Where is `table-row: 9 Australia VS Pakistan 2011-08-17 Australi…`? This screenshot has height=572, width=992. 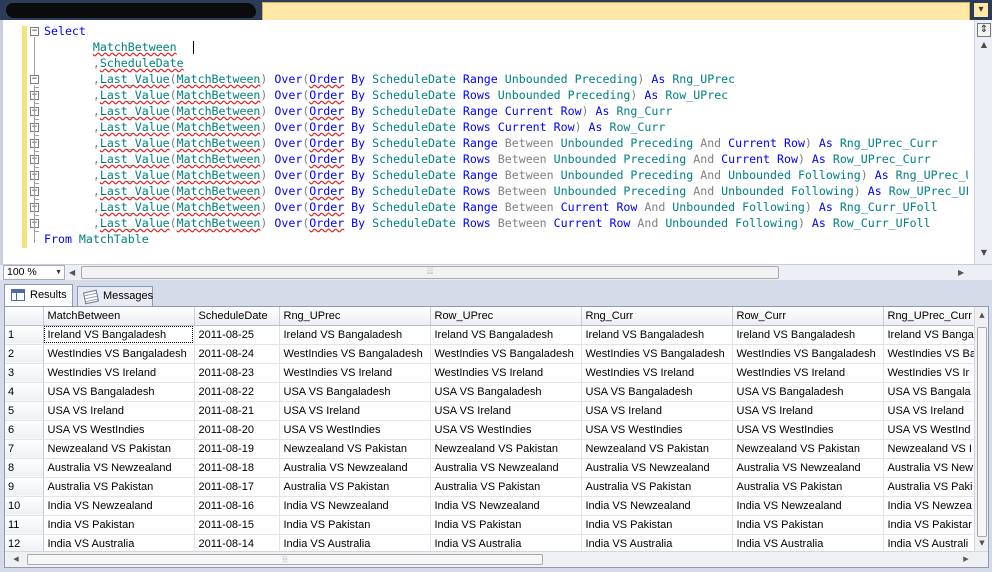 table-row: 9 Australia VS Pakistan 2011-08-17 Australi… is located at coordinates (496, 487).